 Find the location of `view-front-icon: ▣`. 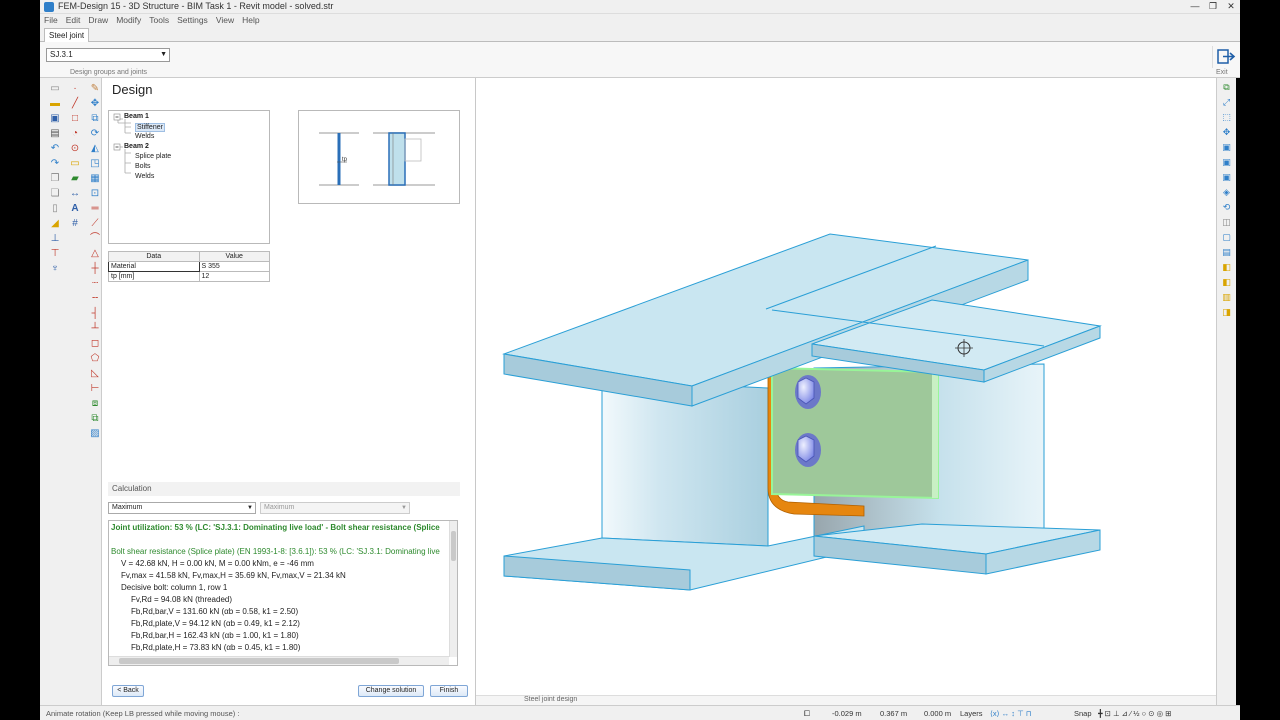

view-front-icon: ▣ is located at coordinates (1227, 161).